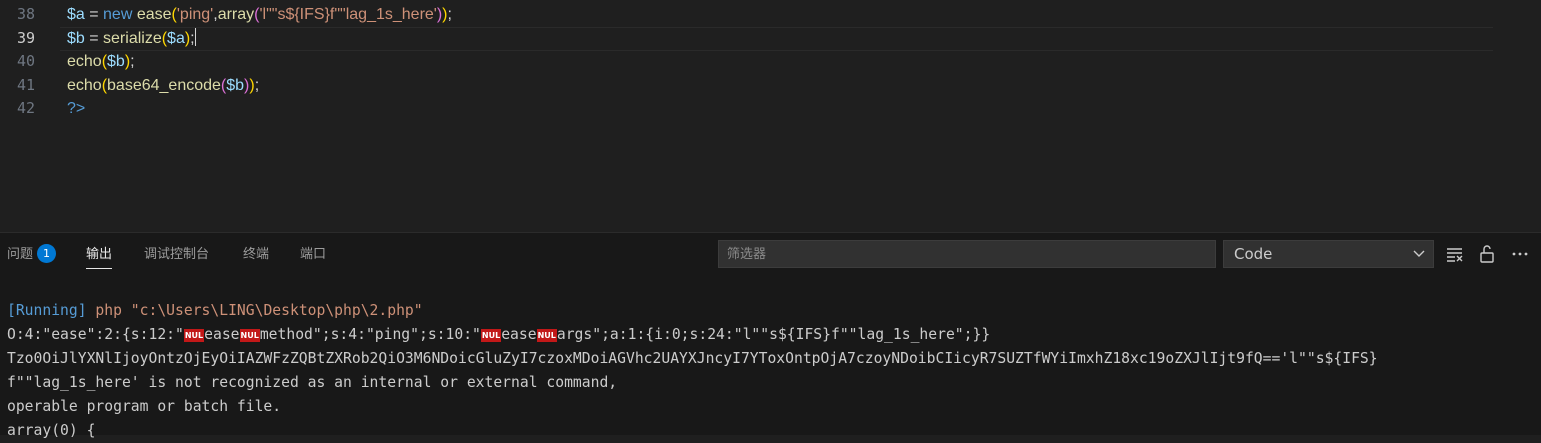 The image size is (1541, 443). Describe the element at coordinates (770, 85) in the screenshot. I see `code-line: 41 echo(base64_encode($b));` at that location.